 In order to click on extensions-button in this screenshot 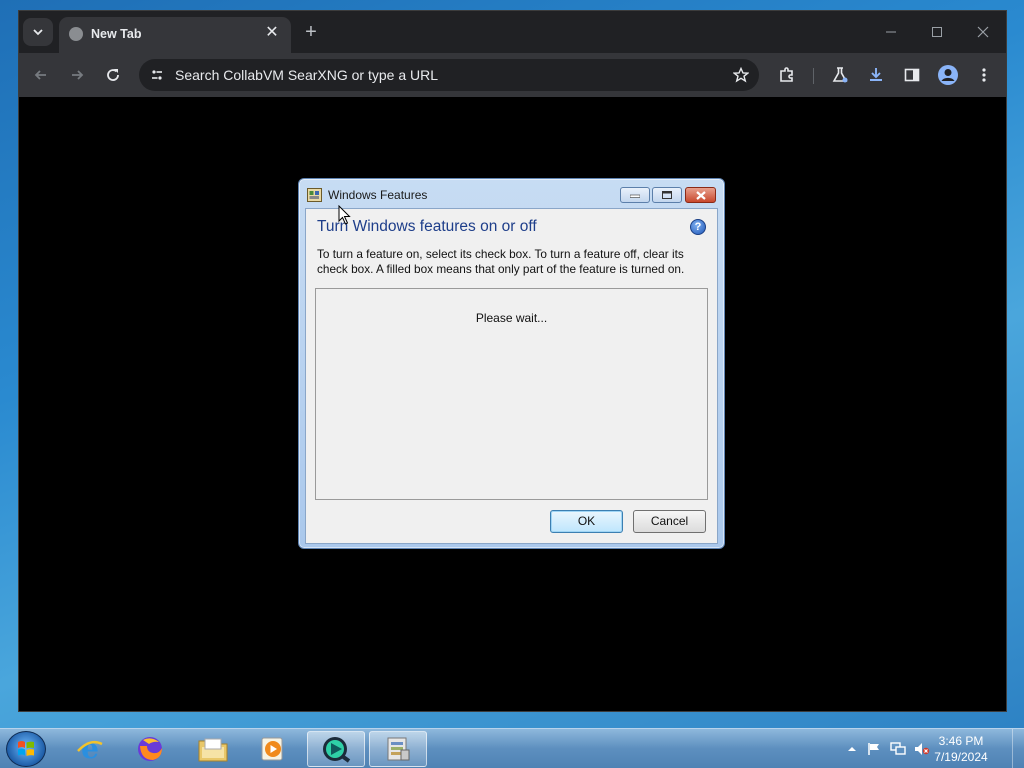, I will do `click(787, 75)`.